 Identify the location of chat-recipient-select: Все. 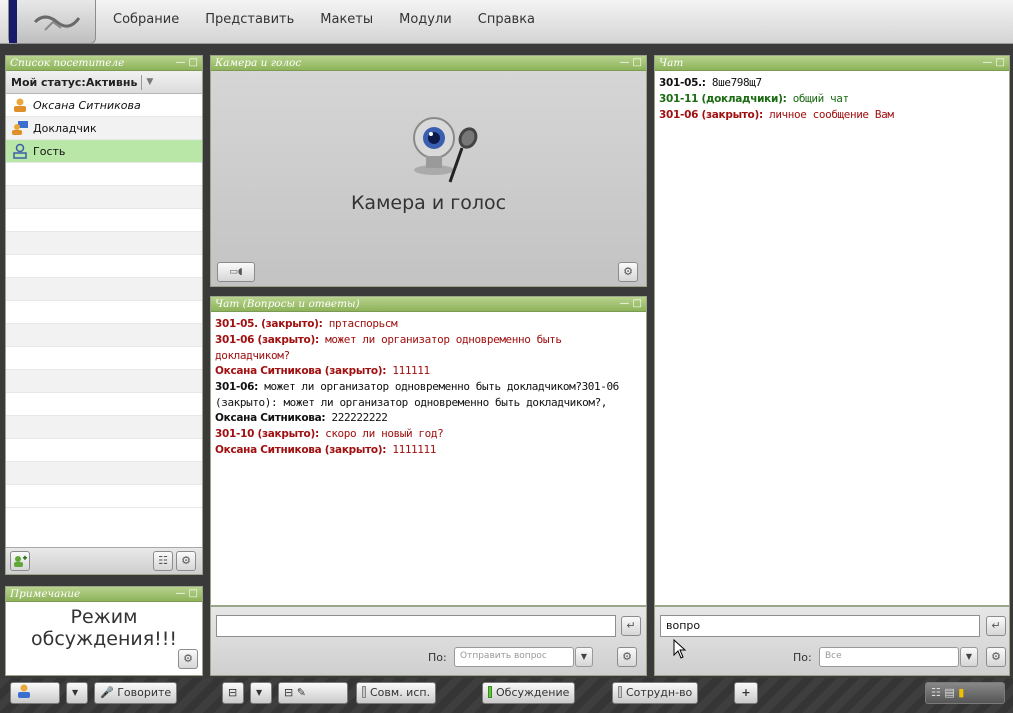
(889, 657).